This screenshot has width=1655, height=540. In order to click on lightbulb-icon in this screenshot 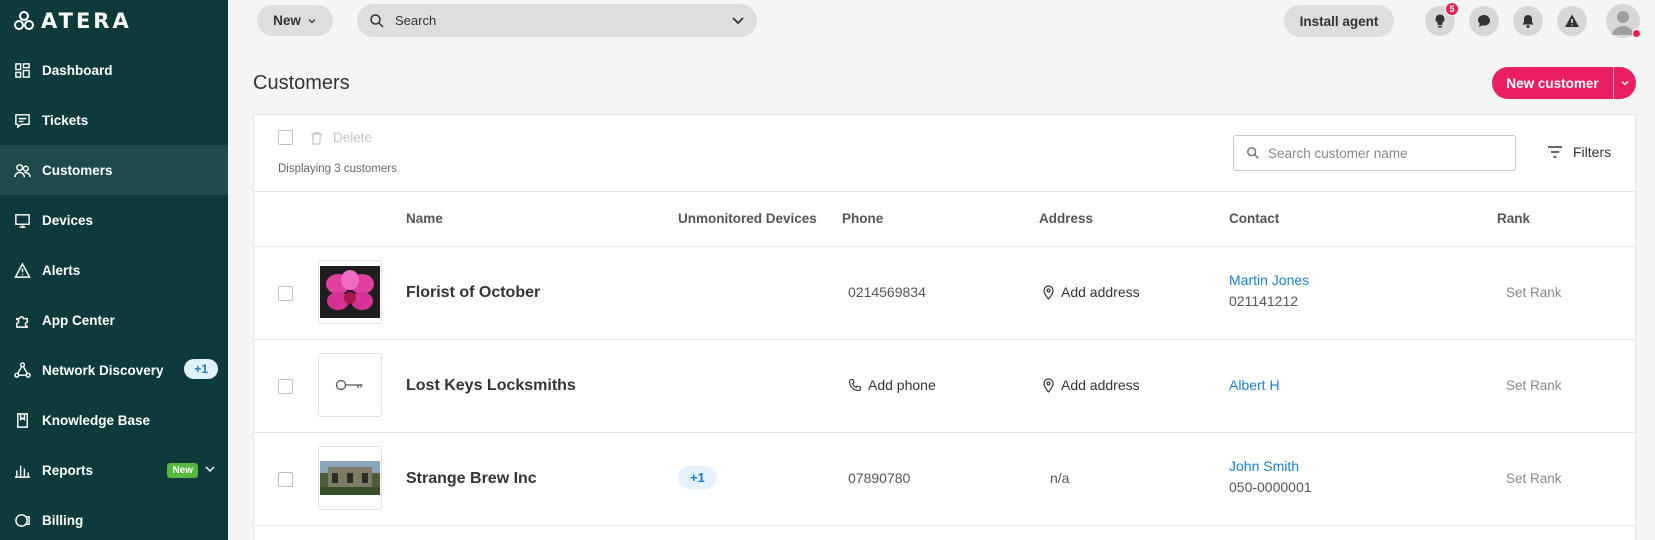, I will do `click(1440, 21)`.